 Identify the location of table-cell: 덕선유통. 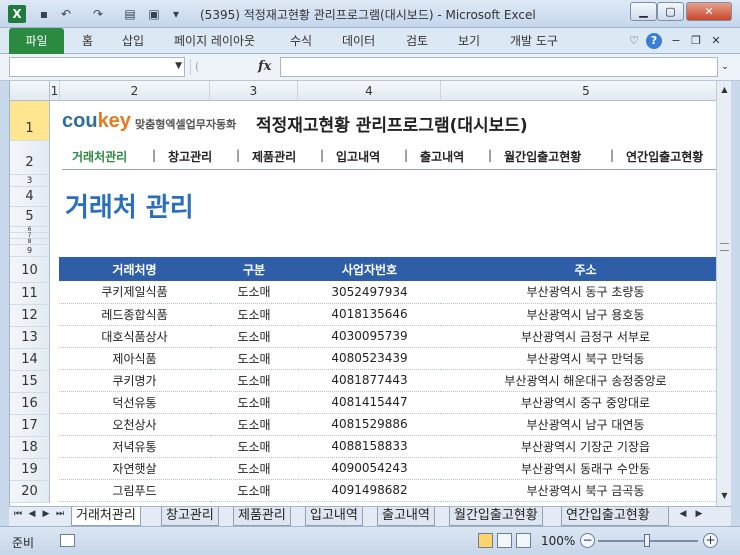
(134, 402).